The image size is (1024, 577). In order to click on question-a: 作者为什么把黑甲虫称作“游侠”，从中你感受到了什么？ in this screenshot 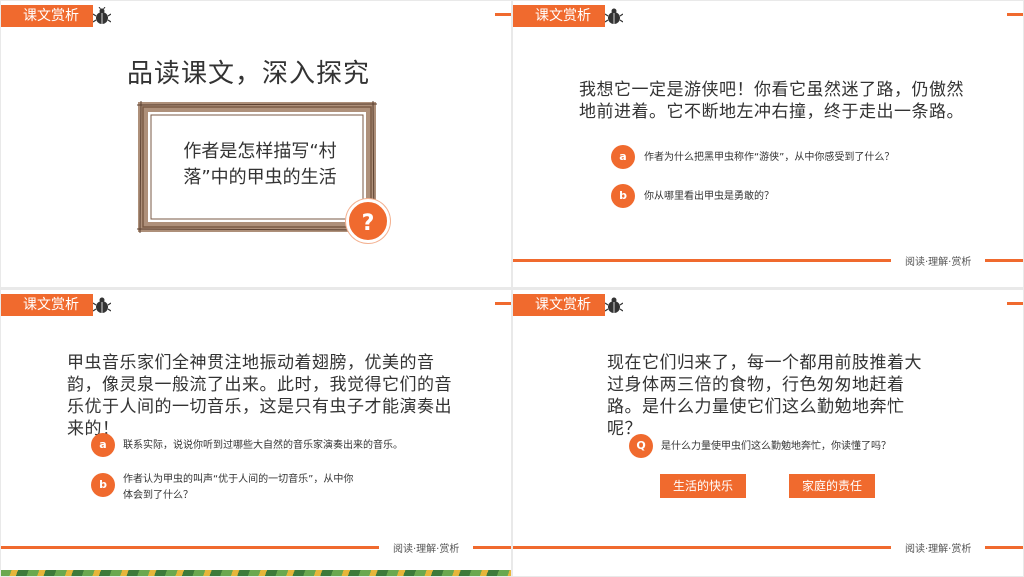, I will do `click(769, 157)`.